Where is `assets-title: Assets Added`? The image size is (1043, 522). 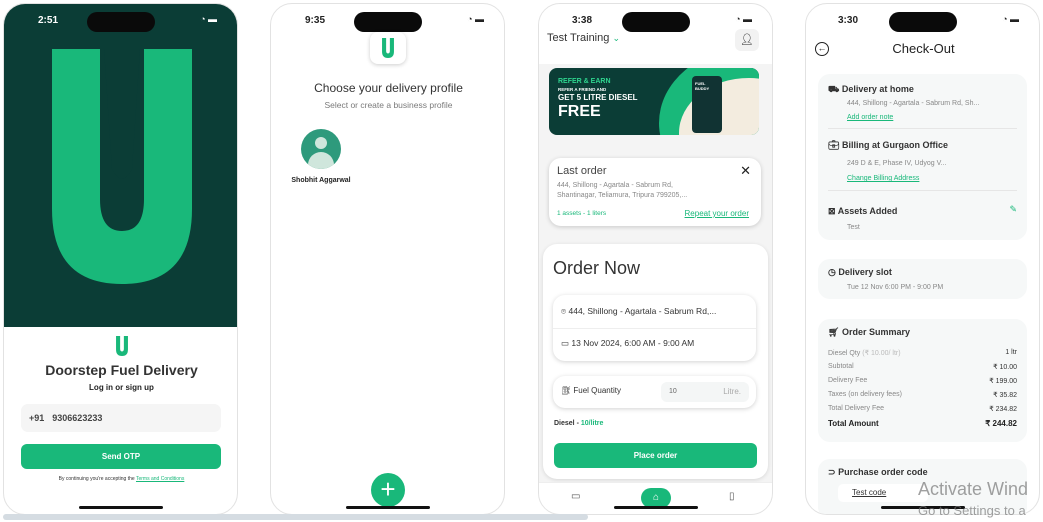
assets-title: Assets Added is located at coordinates (867, 211).